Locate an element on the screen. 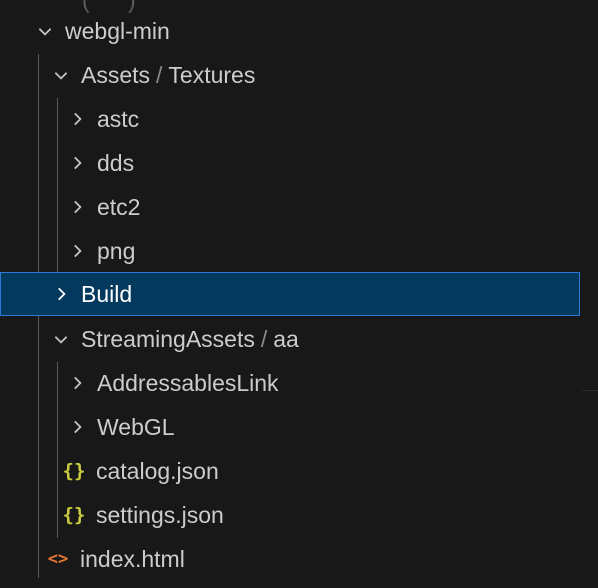 The width and height of the screenshot is (598, 588). file-label: catalog.json is located at coordinates (157, 470).